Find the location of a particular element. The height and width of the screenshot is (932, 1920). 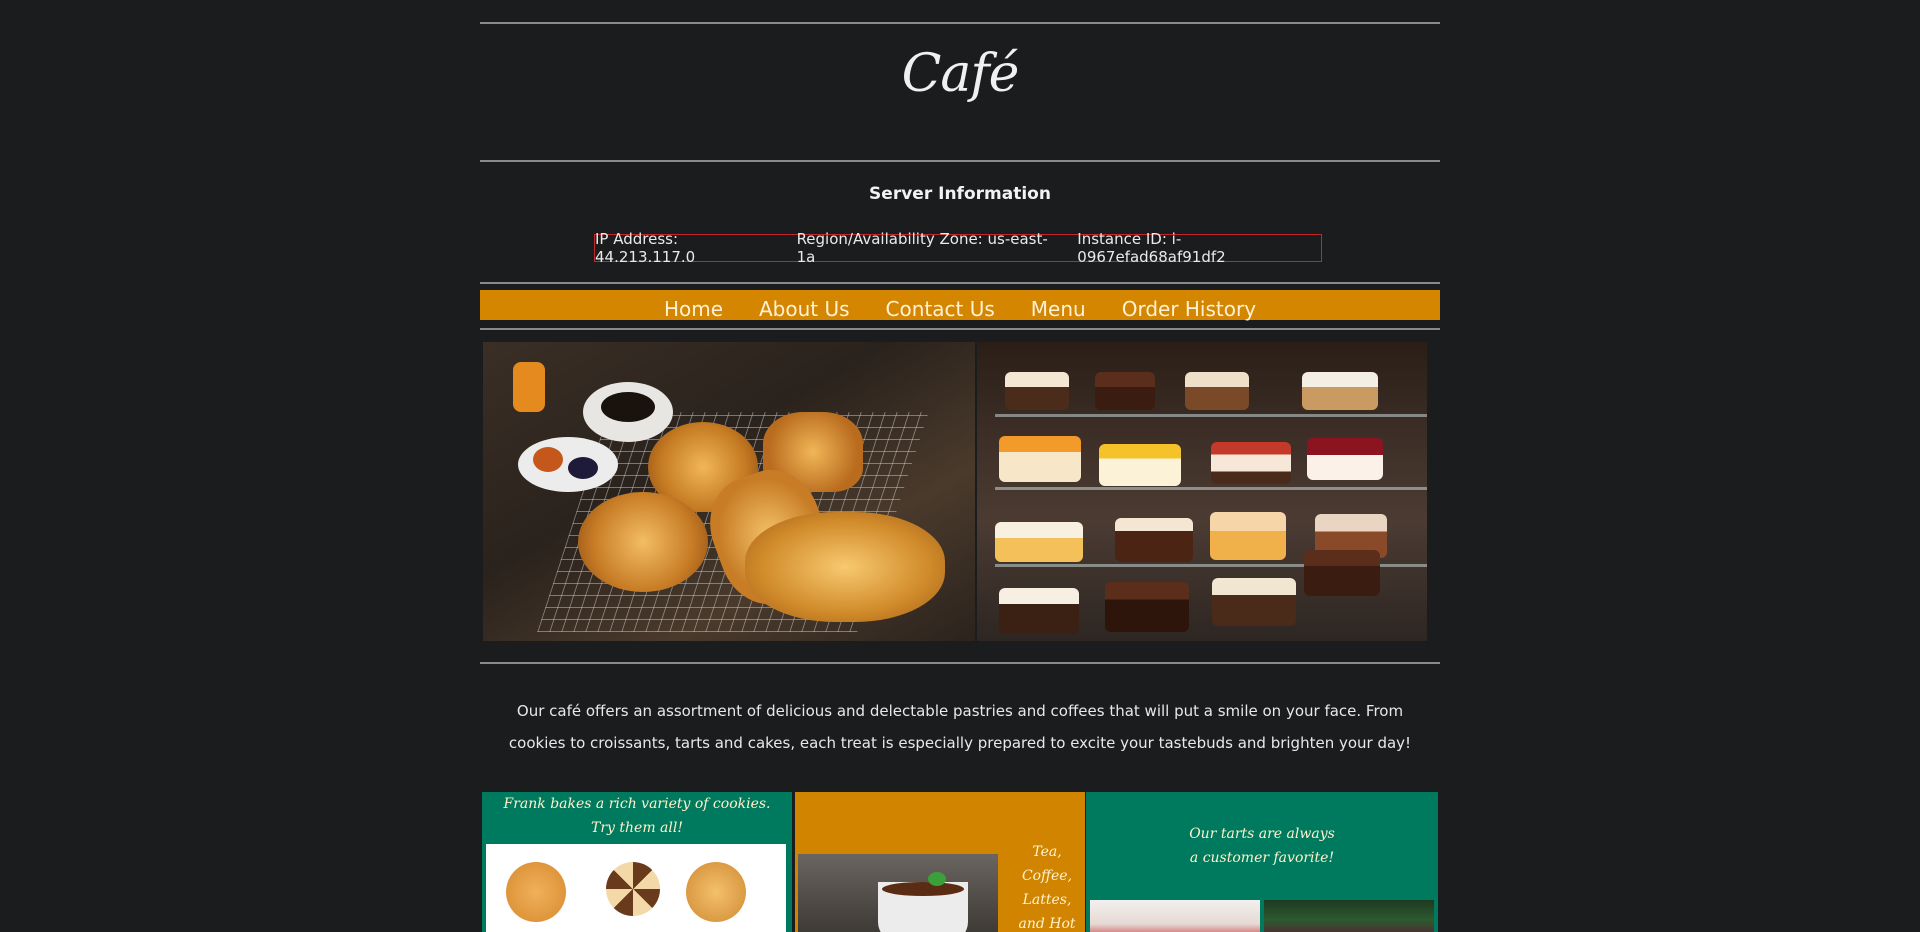

pastries-and-coffee-photo is located at coordinates (729, 491).